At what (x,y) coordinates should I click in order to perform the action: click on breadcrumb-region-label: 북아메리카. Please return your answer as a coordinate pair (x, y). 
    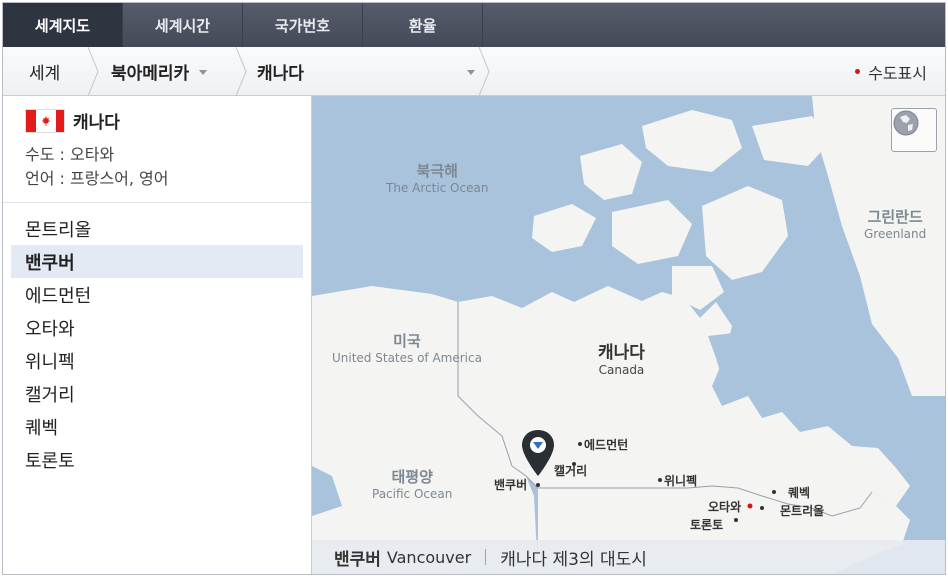
    Looking at the image, I should click on (150, 74).